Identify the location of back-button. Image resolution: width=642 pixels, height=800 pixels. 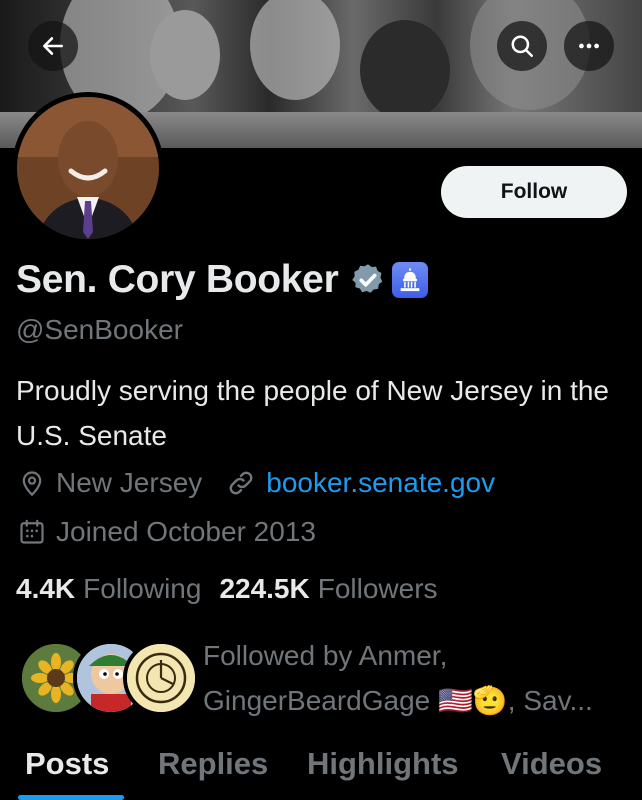
(53, 46).